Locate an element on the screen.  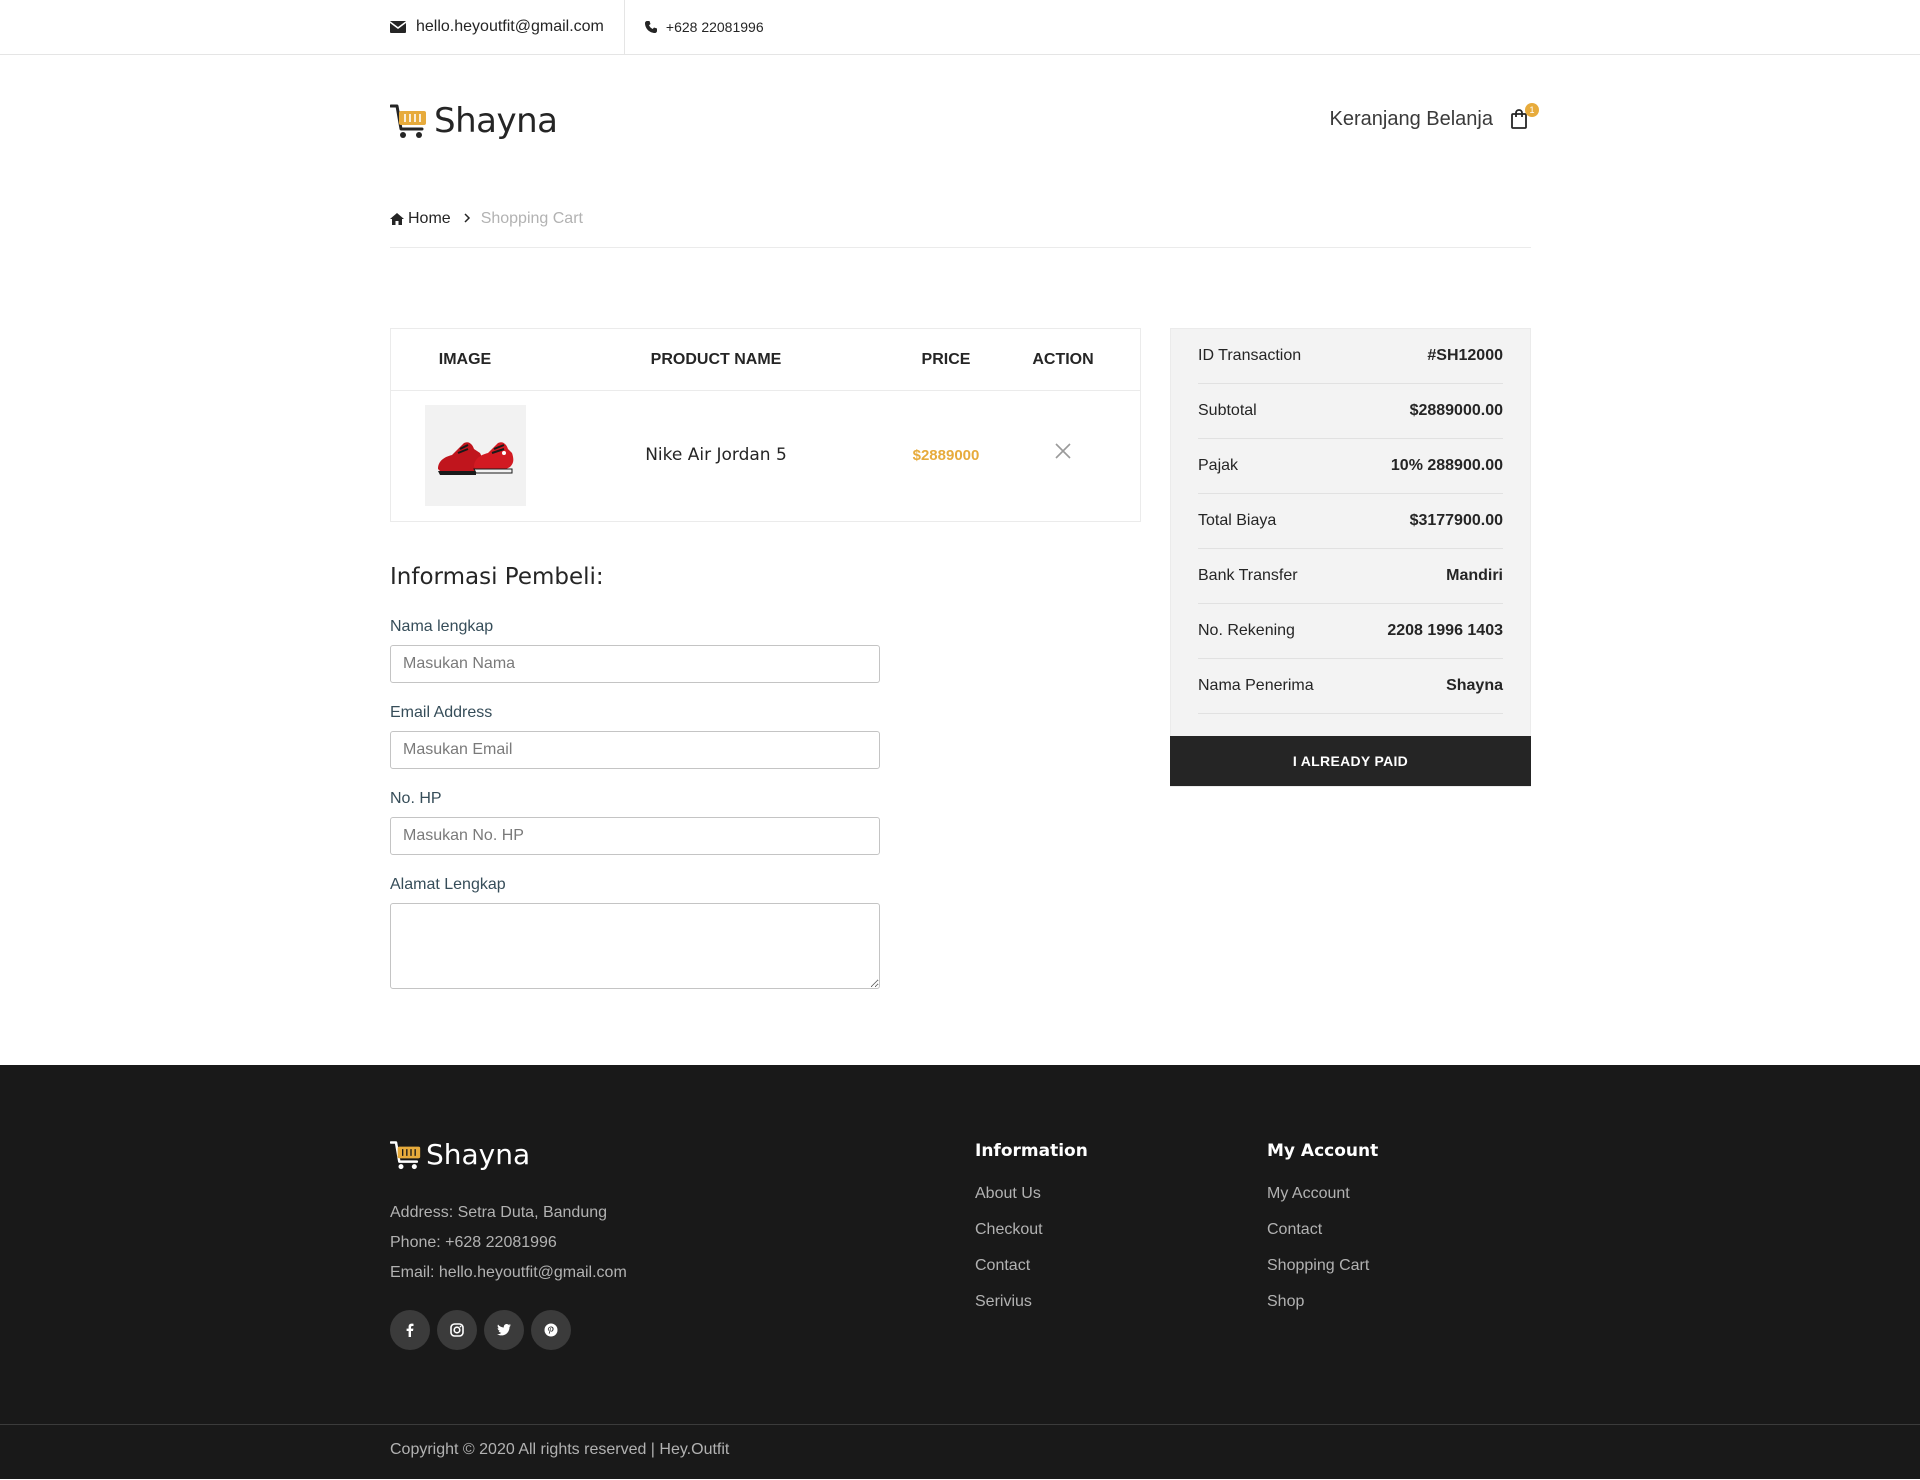
cart-label: Keranjang Belanja is located at coordinates (1411, 118).